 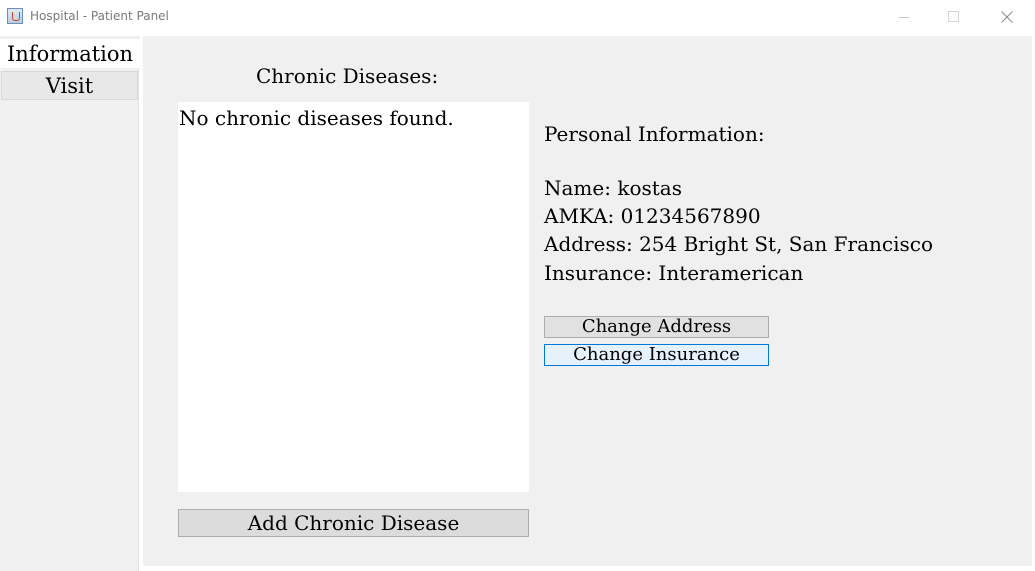 I want to click on change-address-button: Change Address, so click(x=656, y=327).